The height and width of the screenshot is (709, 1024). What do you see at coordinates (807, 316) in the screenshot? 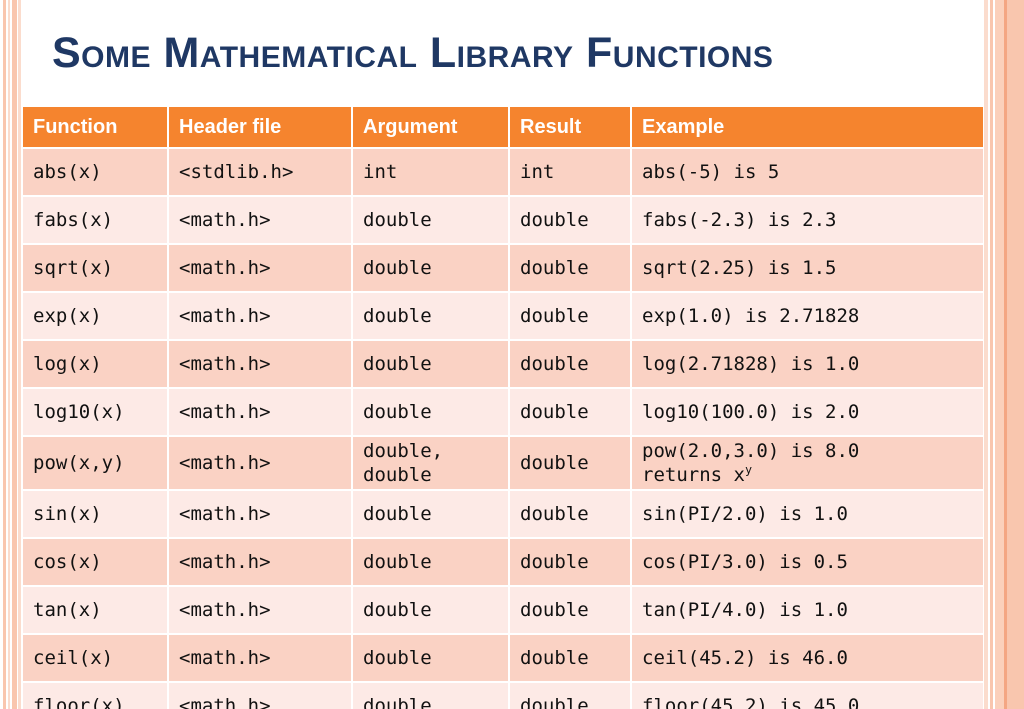
I see `cell-example: exp(1.0) is 2.71828` at bounding box center [807, 316].